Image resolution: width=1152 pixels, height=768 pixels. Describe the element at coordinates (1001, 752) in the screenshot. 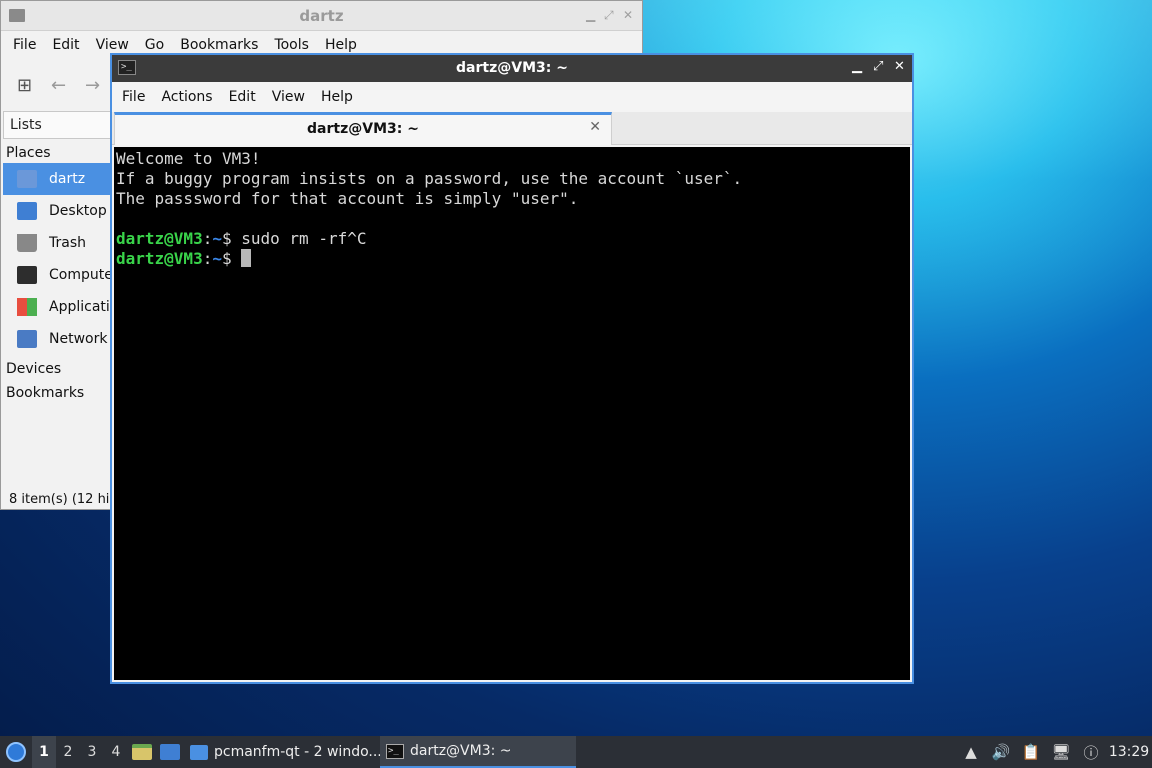

I see `volume-icon: 🔊` at that location.